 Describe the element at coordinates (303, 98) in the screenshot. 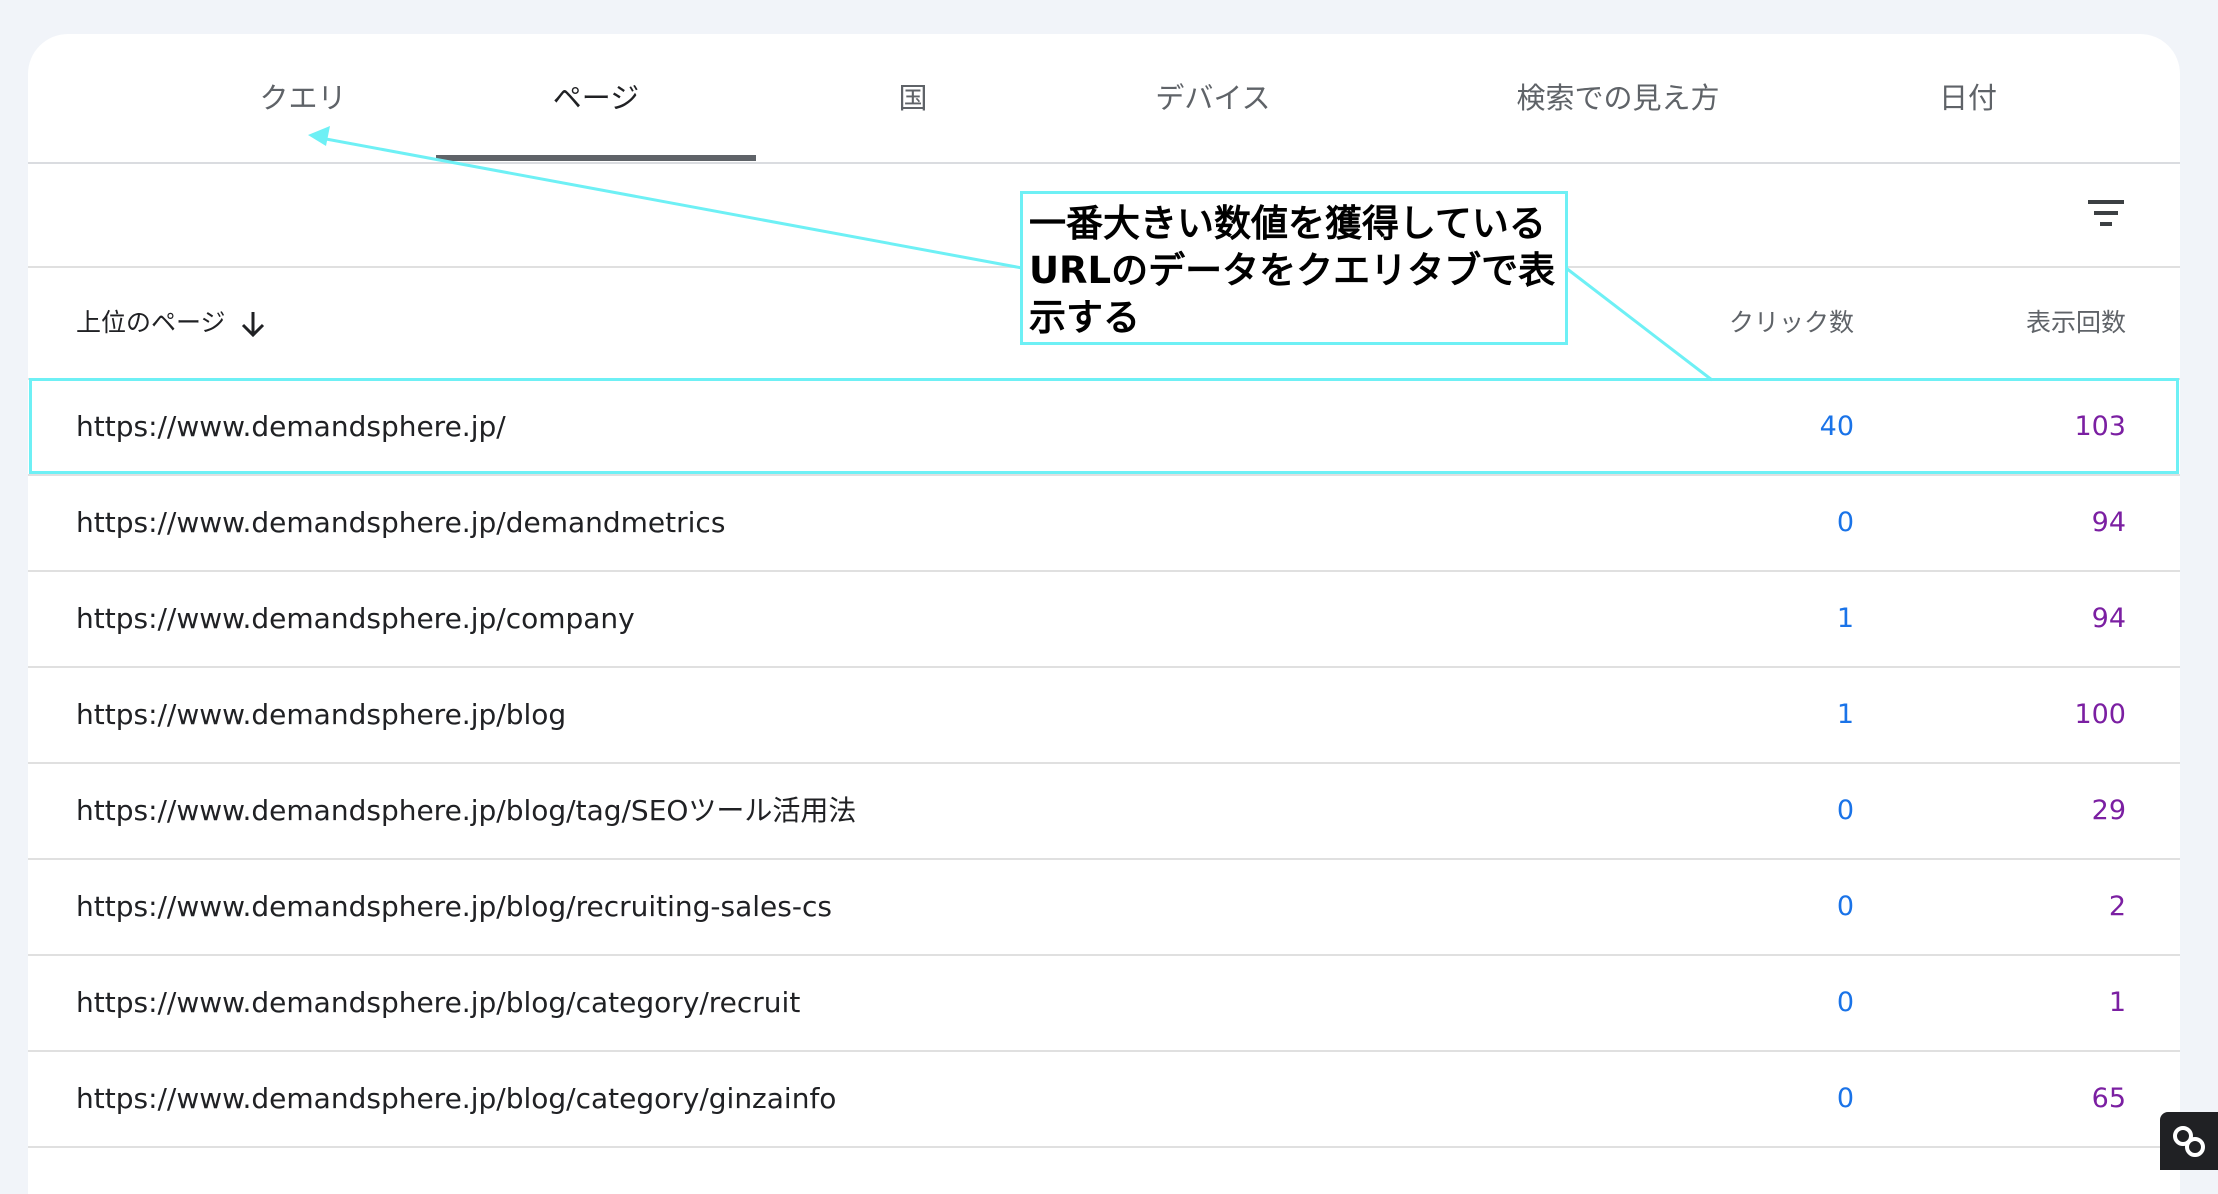

I see `tab-query: クエリ` at that location.